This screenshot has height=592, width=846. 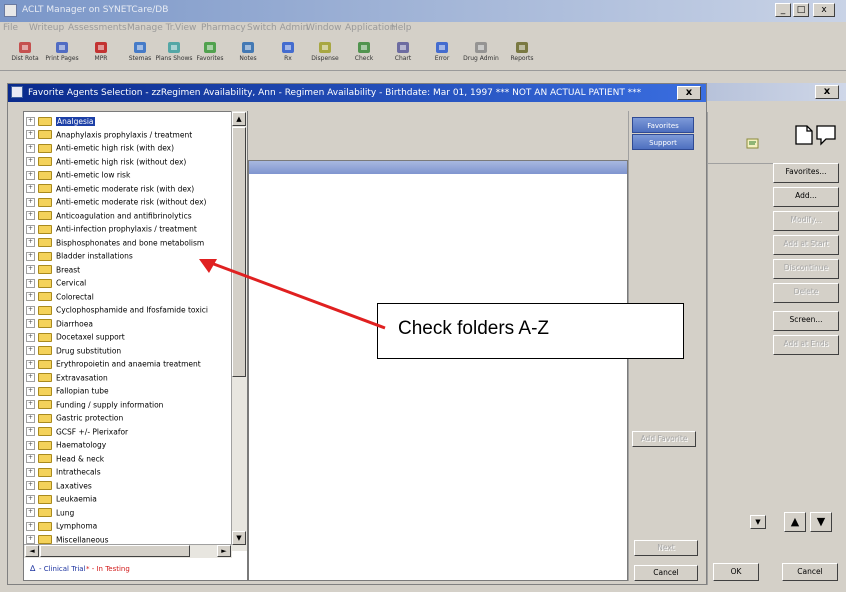 What do you see at coordinates (117, 309) in the screenshot?
I see `tree-item: + Cyclophosphamide and Ifosfamide toxici` at bounding box center [117, 309].